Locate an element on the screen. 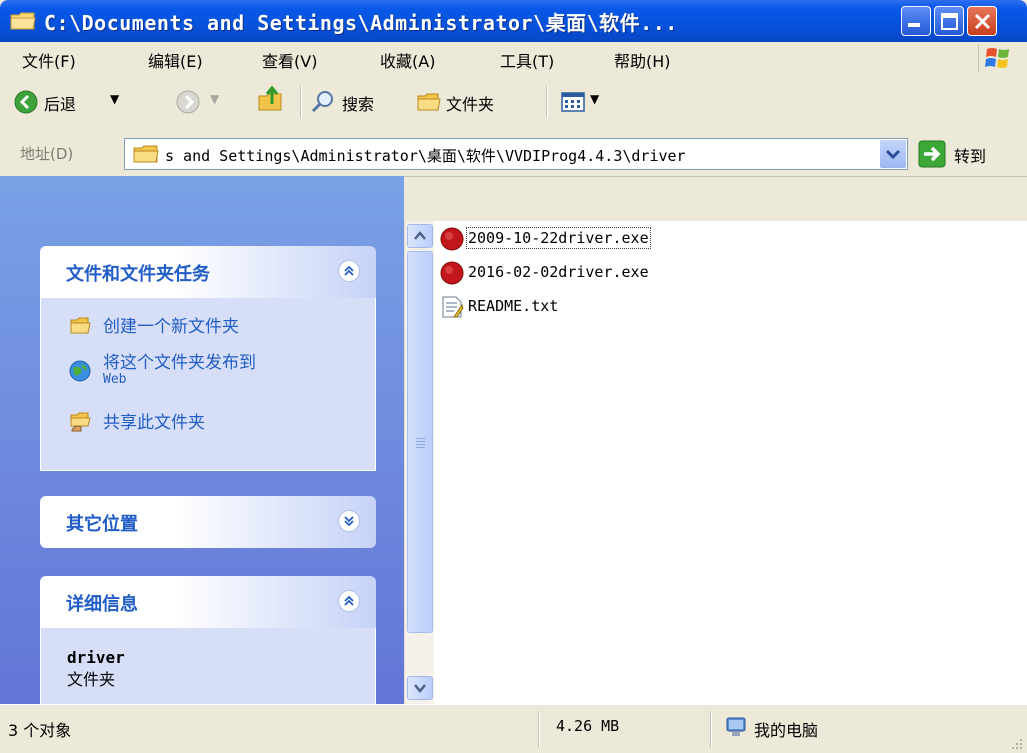  other-places-panel: 其它位置 is located at coordinates (208, 522).